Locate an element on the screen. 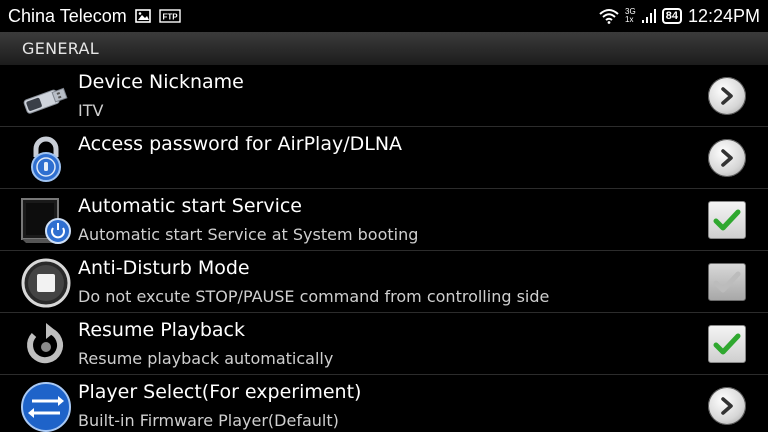  ftp-label: FTP is located at coordinates (170, 17).